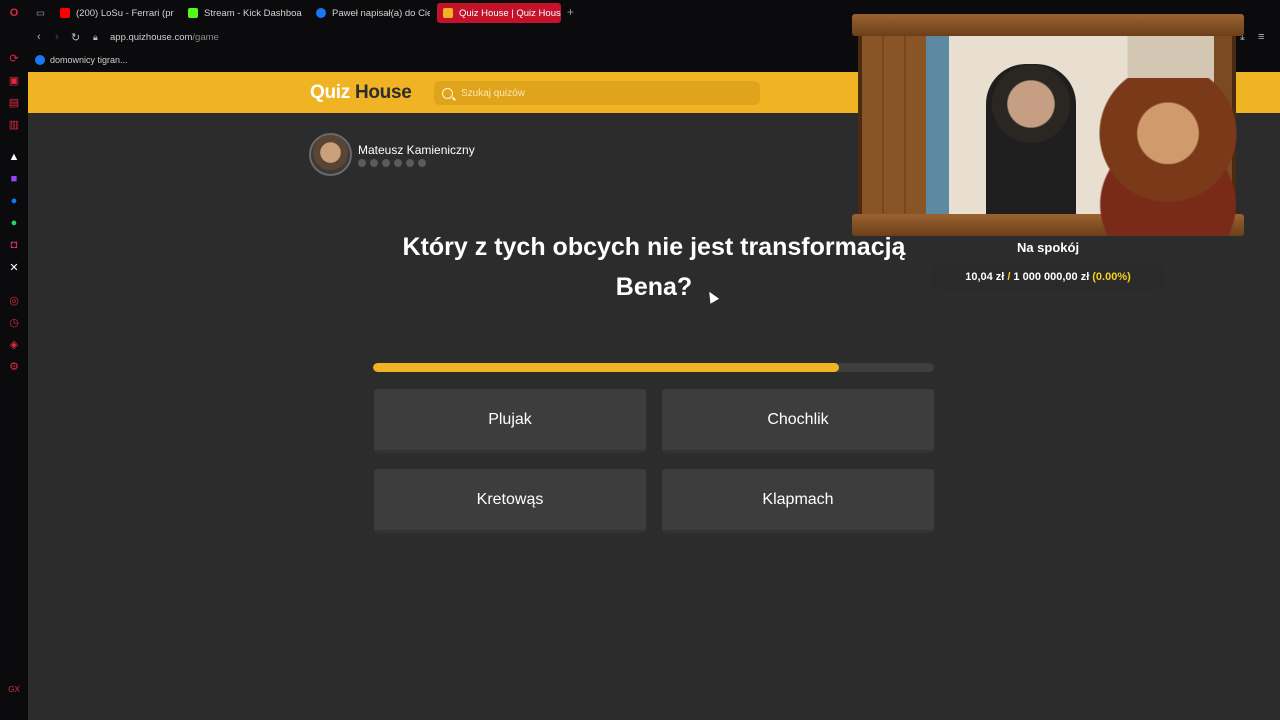 Image resolution: width=1280 pixels, height=720 pixels. I want to click on logo-house: House, so click(383, 92).